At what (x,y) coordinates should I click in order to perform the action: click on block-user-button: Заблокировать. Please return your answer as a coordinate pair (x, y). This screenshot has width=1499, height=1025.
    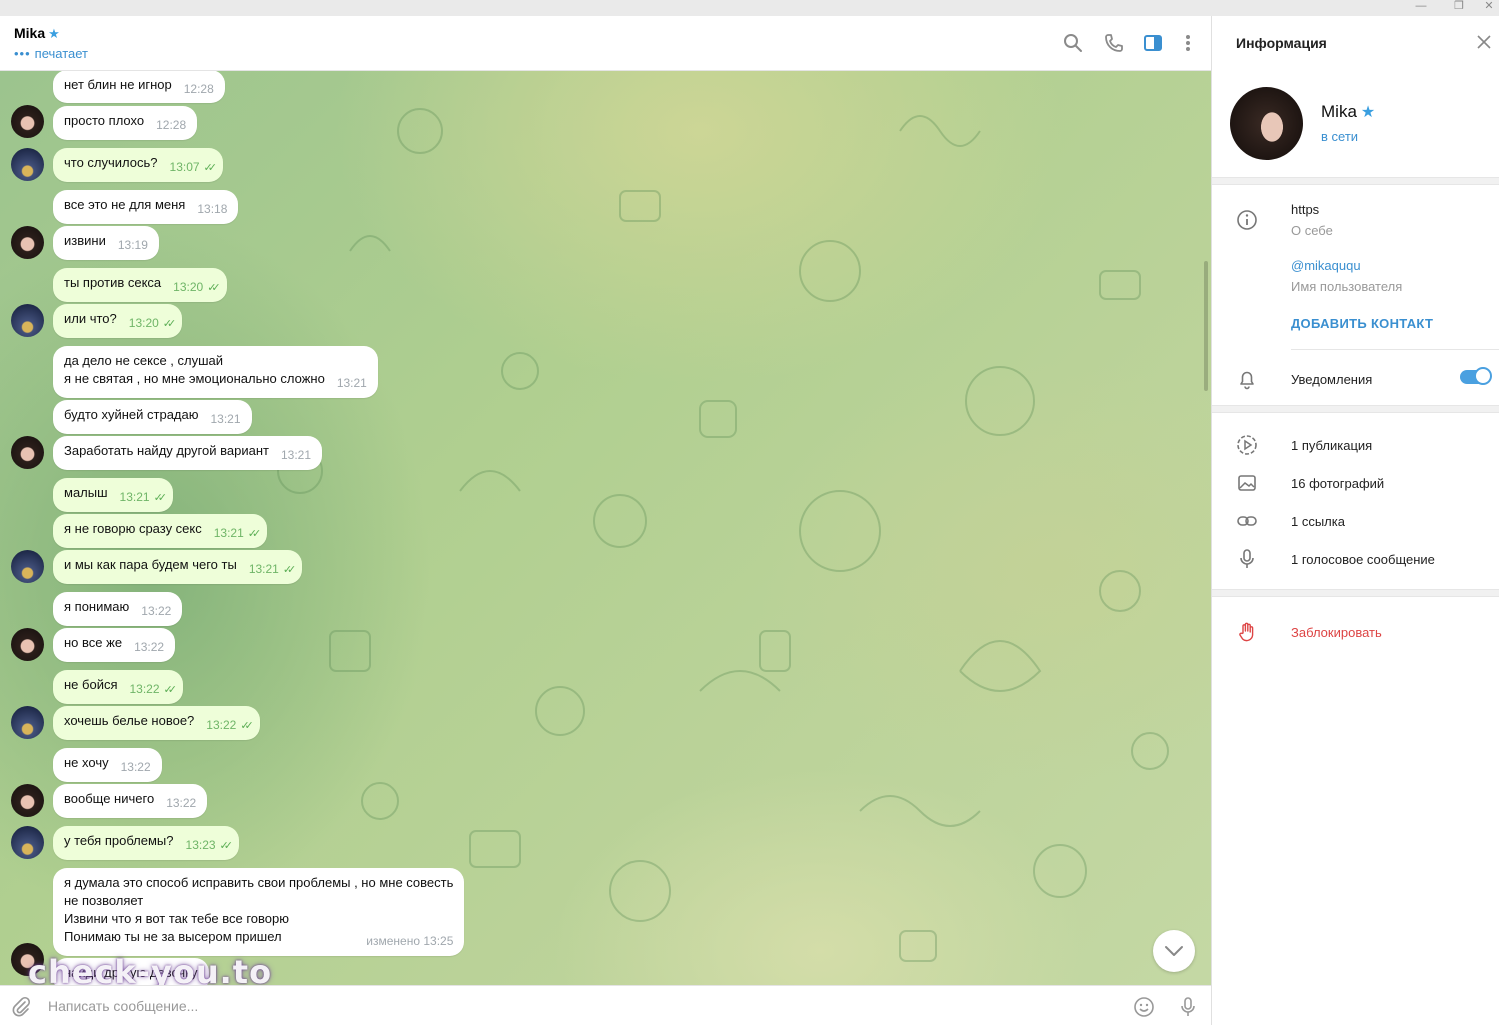
    Looking at the image, I should click on (1336, 632).